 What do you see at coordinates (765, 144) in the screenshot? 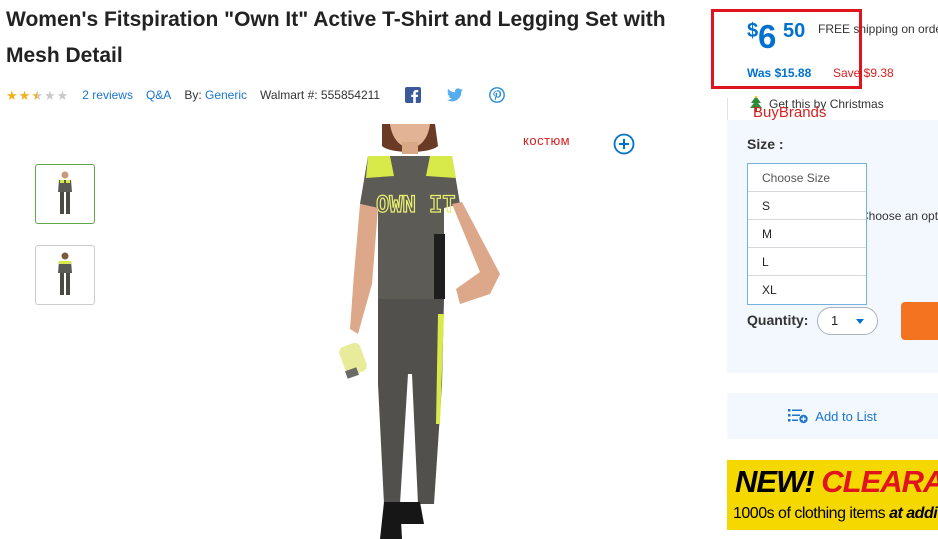
I see `size-label: Size :` at bounding box center [765, 144].